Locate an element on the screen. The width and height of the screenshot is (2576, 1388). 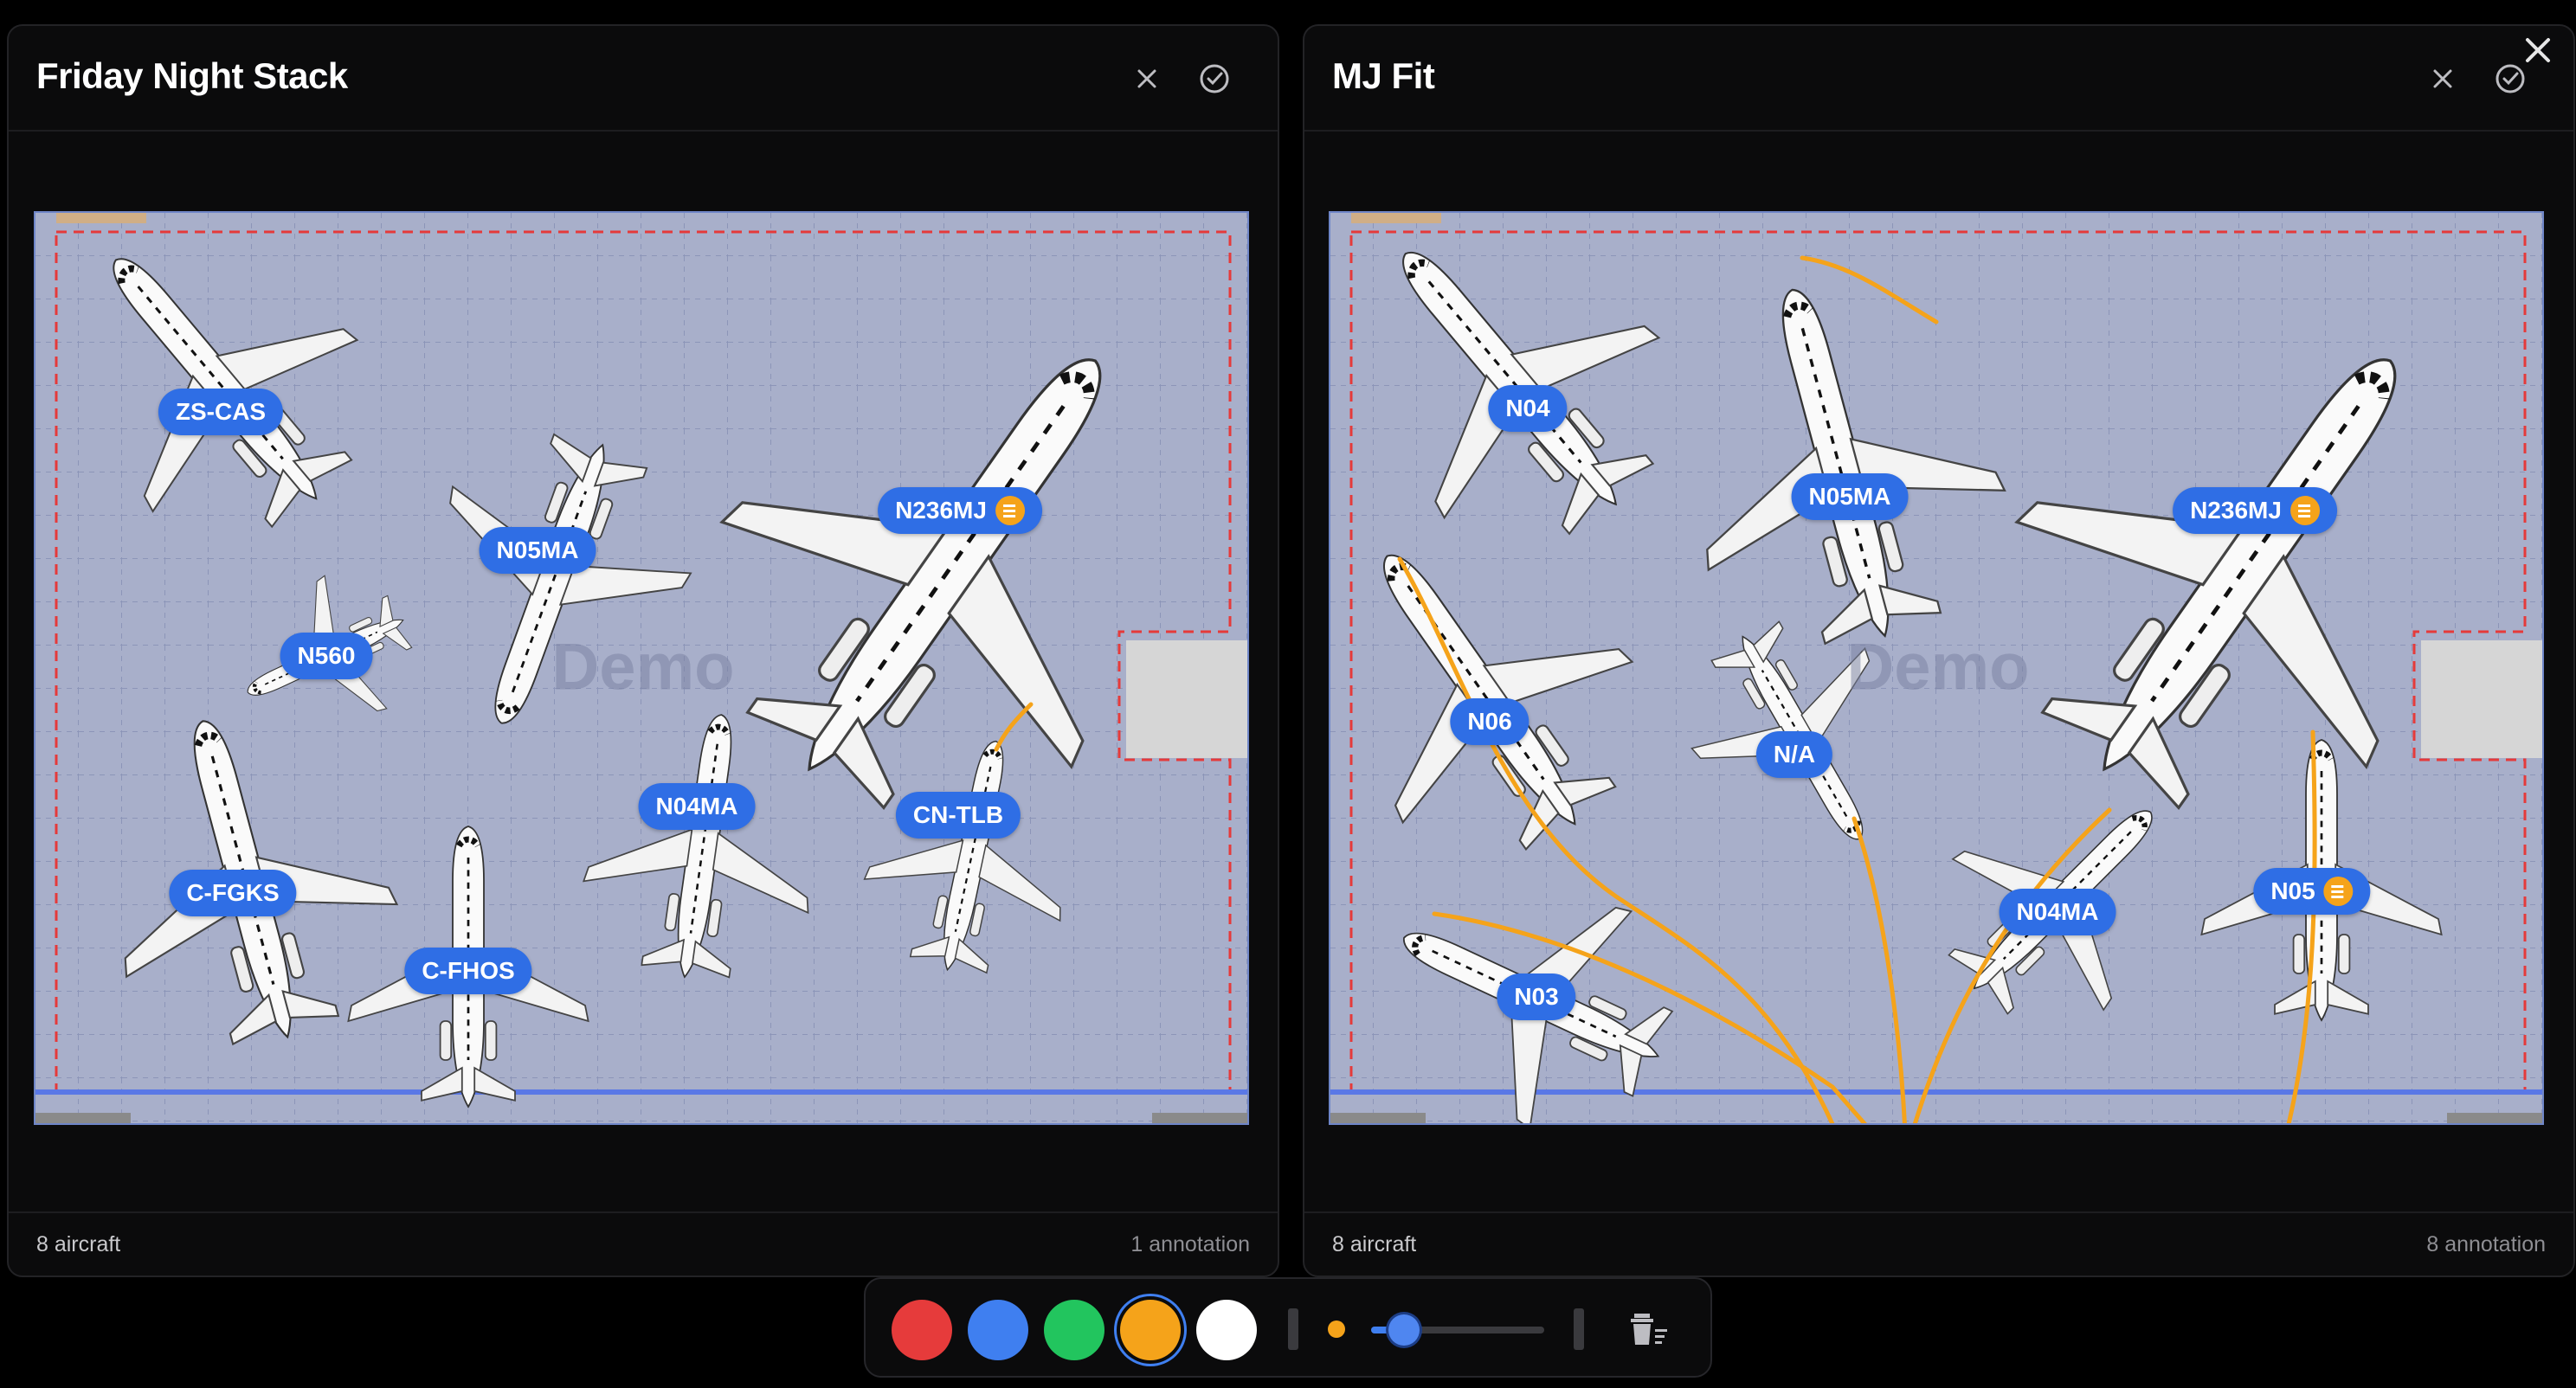
aircraft-tag-label: N06 is located at coordinates (1489, 721).